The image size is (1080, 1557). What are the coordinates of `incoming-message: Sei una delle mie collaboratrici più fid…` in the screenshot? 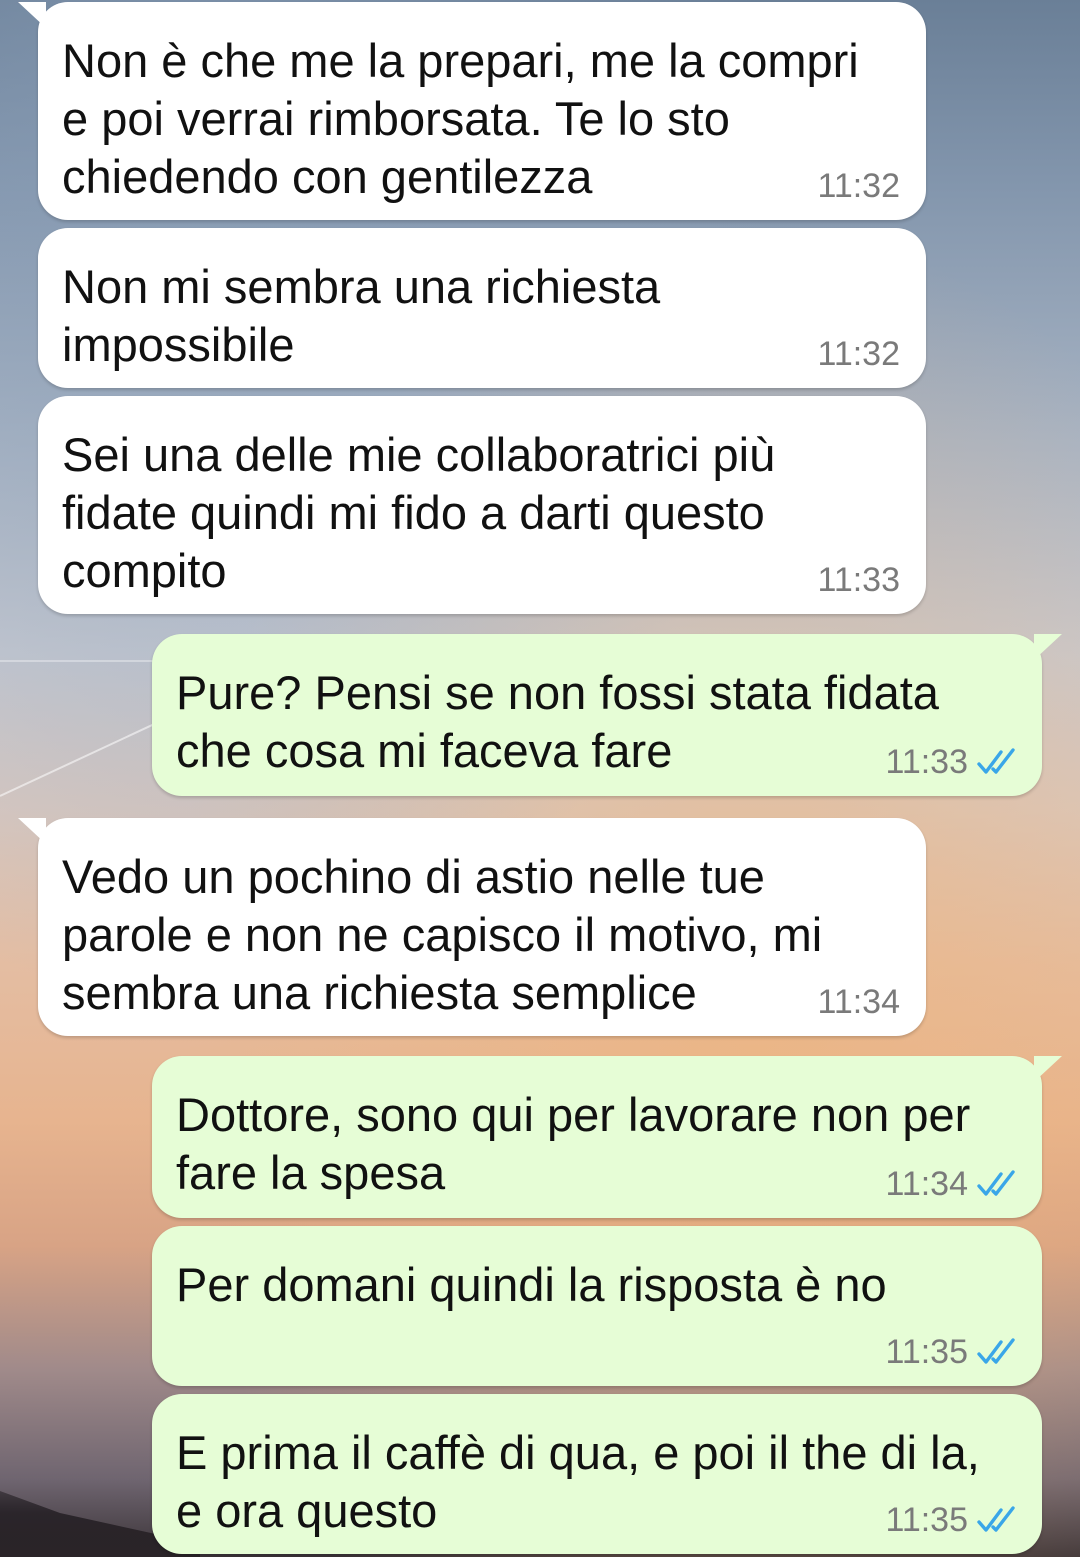 It's located at (482, 505).